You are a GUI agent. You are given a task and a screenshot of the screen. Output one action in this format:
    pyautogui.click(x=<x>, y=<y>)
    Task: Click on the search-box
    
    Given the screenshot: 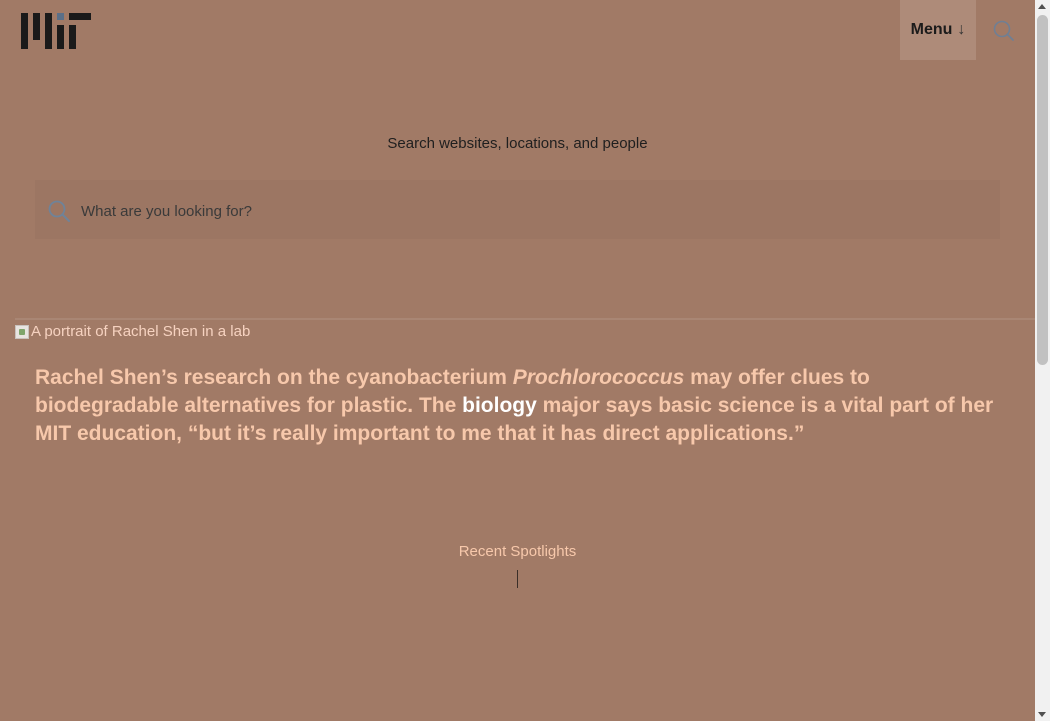 What is the action you would take?
    pyautogui.click(x=517, y=209)
    